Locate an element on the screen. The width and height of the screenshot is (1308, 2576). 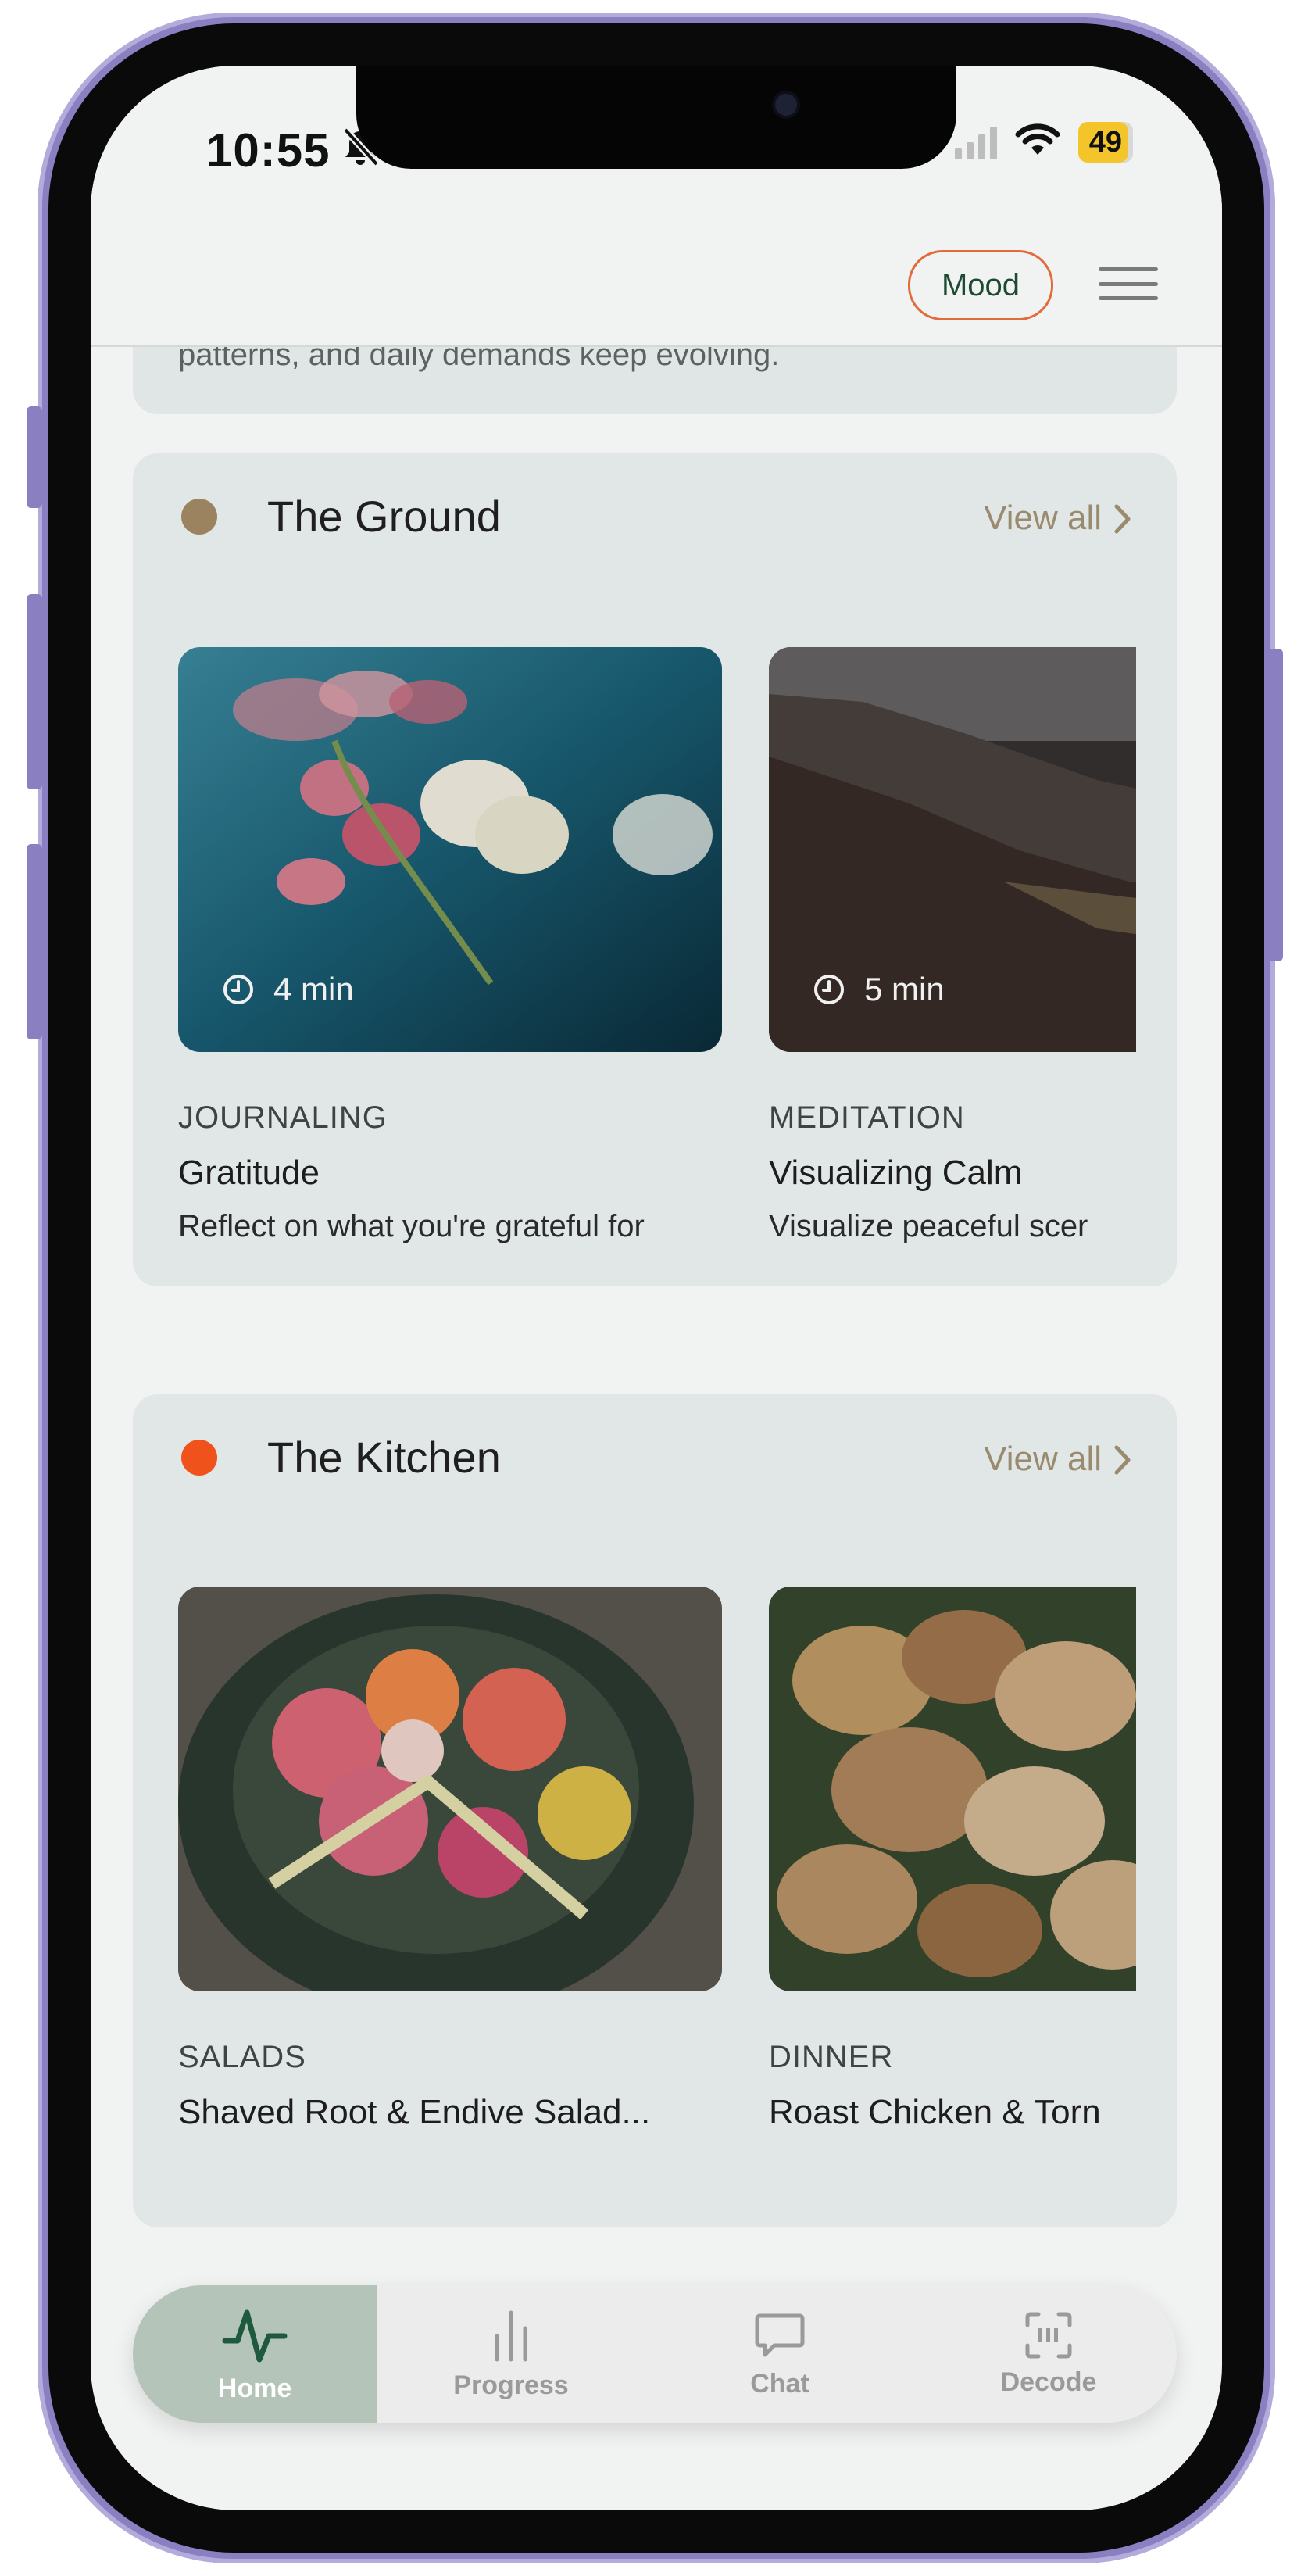
cellular-signal-icon is located at coordinates (975, 142).